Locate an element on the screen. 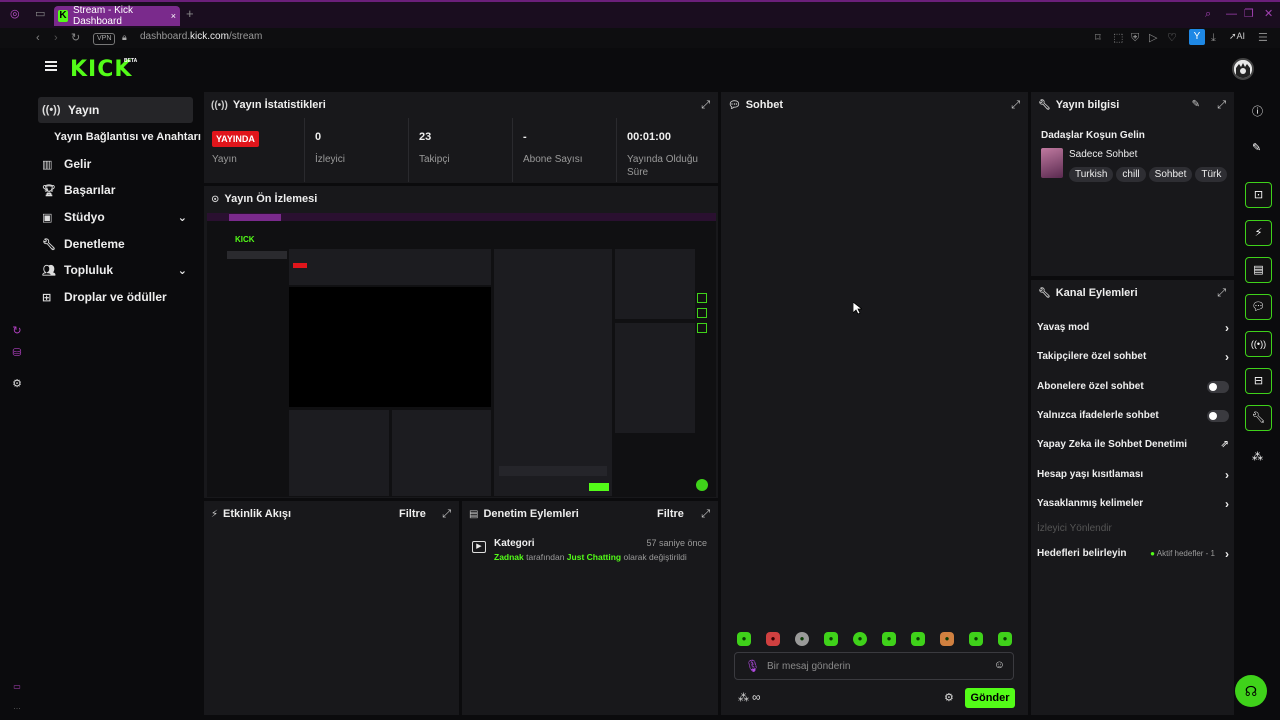  category-thumbnail is located at coordinates (1052, 163).